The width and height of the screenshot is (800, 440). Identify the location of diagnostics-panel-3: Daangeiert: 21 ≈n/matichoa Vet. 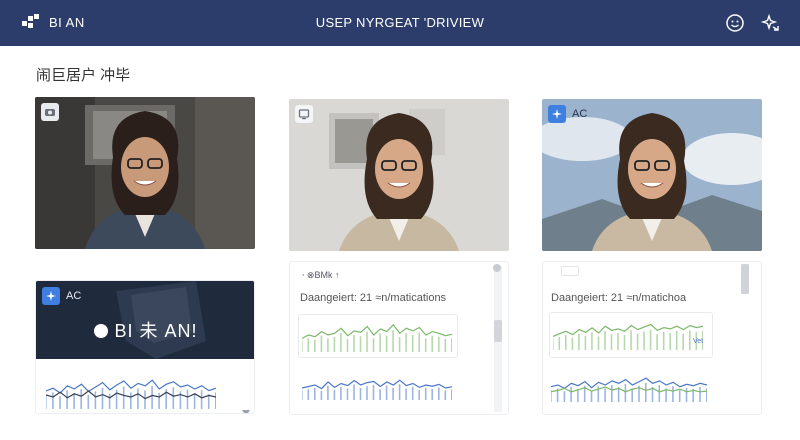
(652, 338).